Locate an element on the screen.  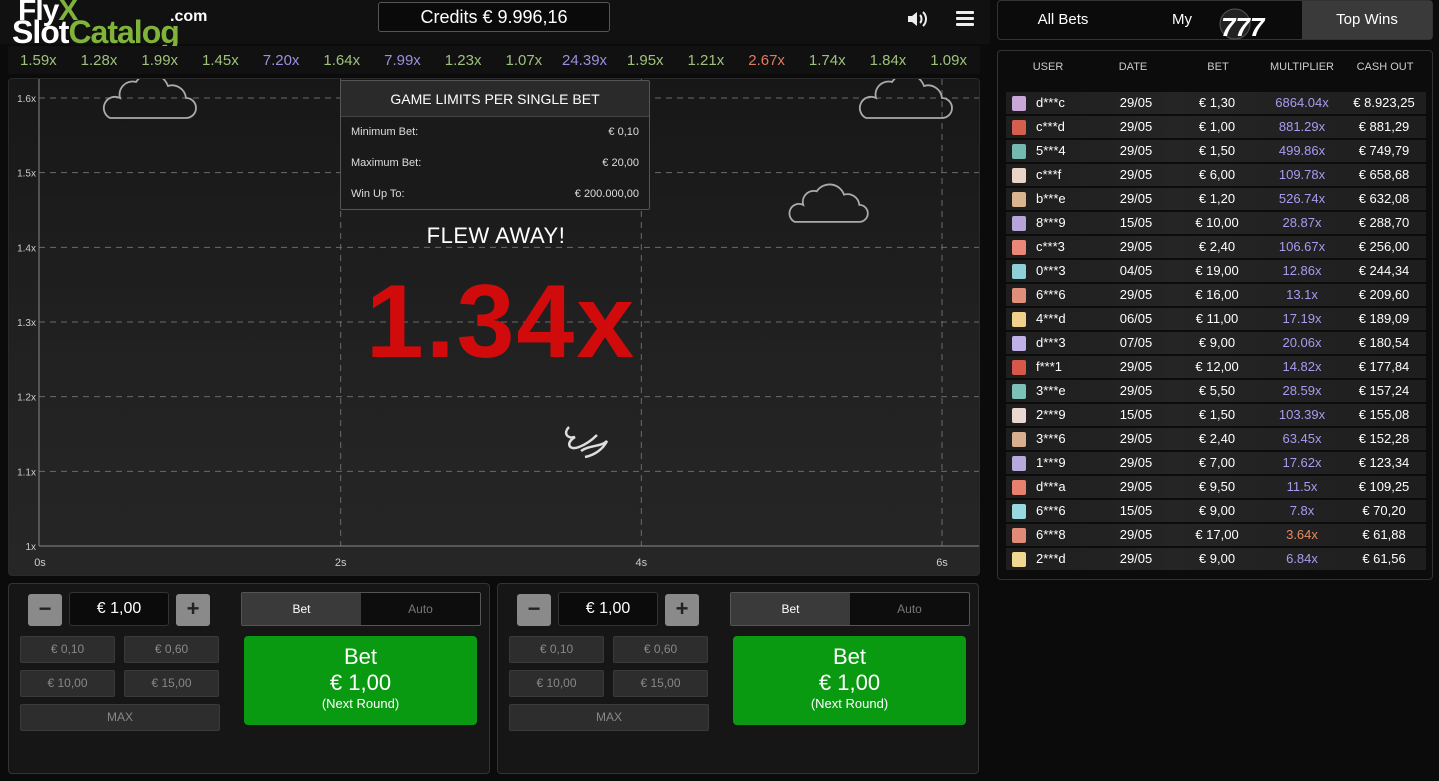
table-row: c***3 29/05 € 2,40 106.67x € 256,00 is located at coordinates (1216, 247).